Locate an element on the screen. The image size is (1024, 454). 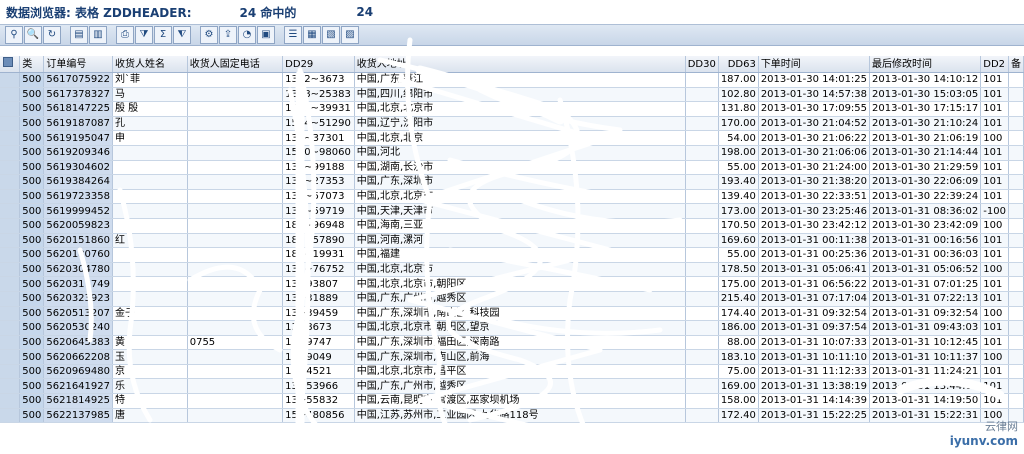
column-header: 下单时间 is located at coordinates (814, 64).